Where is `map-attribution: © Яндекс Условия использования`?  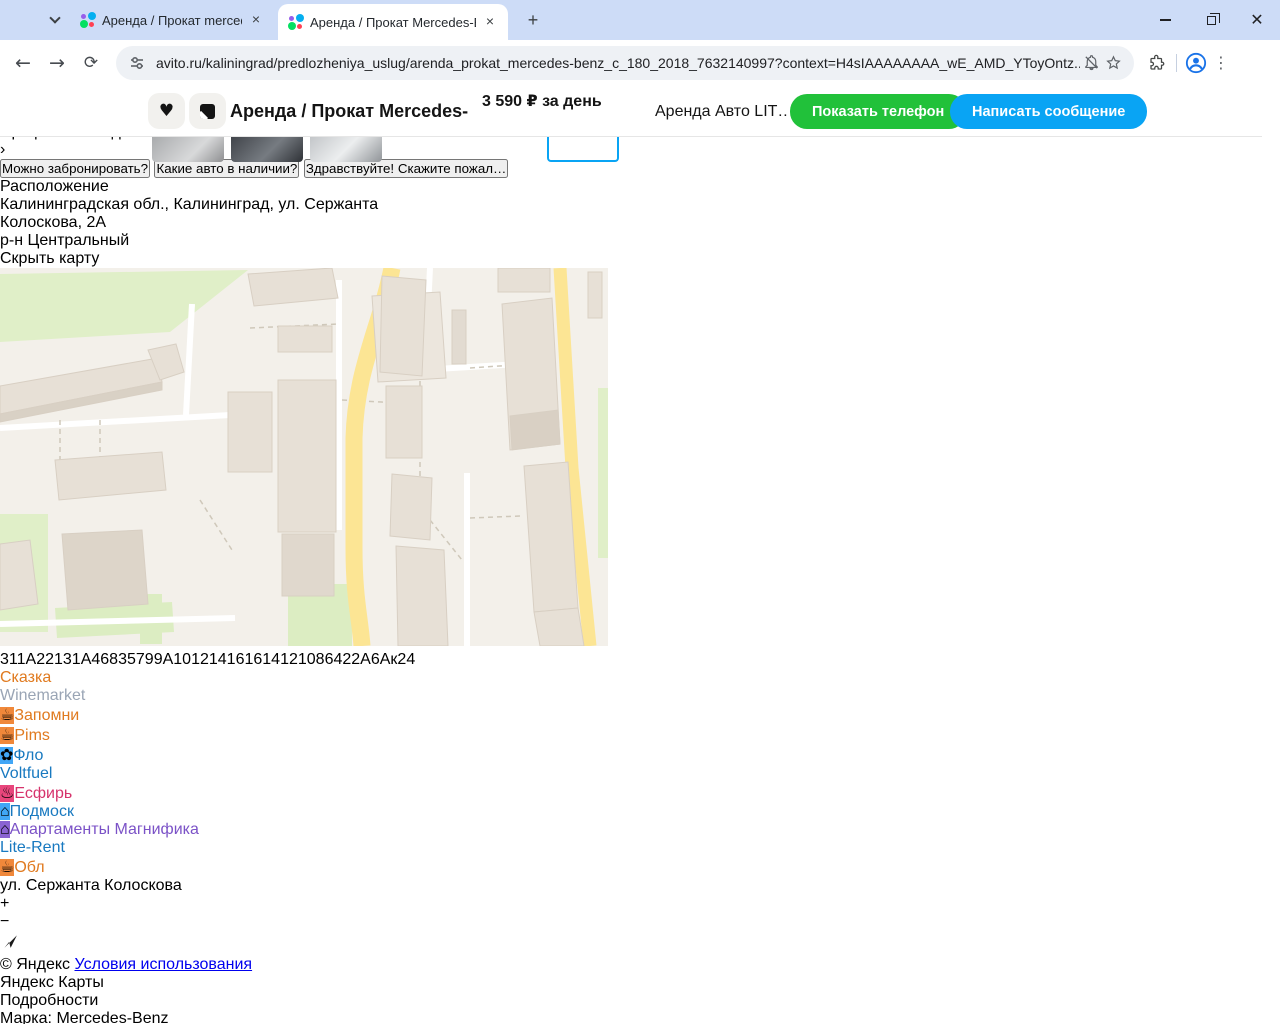
map-attribution: © Яндекс Условия использования is located at coordinates (640, 965).